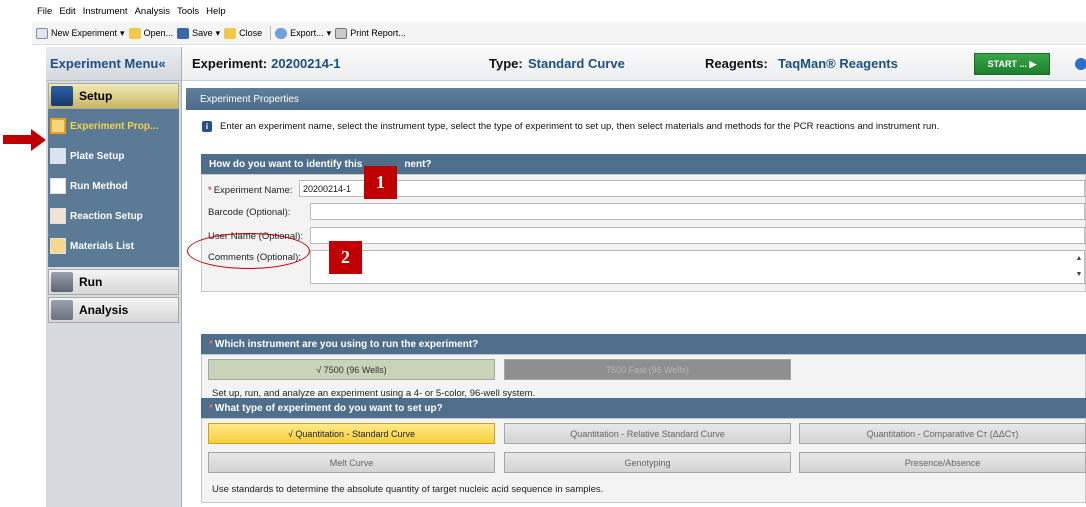  What do you see at coordinates (96, 96) in the screenshot?
I see `setup-label: Setup` at bounding box center [96, 96].